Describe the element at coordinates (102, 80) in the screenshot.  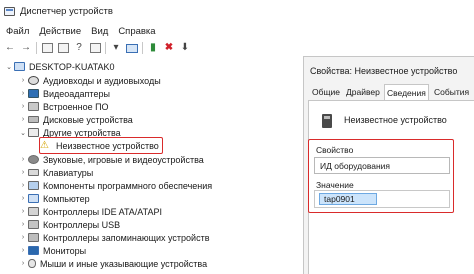
I see `tree-item-label: Аудиовходы и аудиовыходы` at that location.